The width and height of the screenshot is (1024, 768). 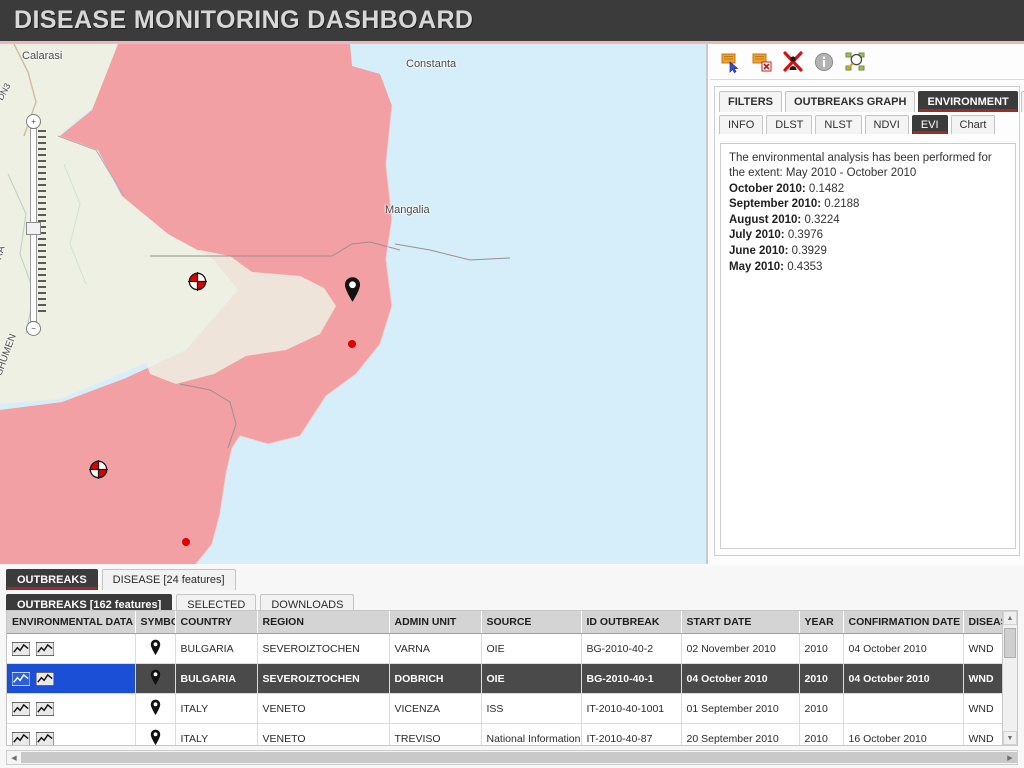 What do you see at coordinates (168, 579) in the screenshot?
I see `tab-disease-layer: DISEASE [24 features]` at bounding box center [168, 579].